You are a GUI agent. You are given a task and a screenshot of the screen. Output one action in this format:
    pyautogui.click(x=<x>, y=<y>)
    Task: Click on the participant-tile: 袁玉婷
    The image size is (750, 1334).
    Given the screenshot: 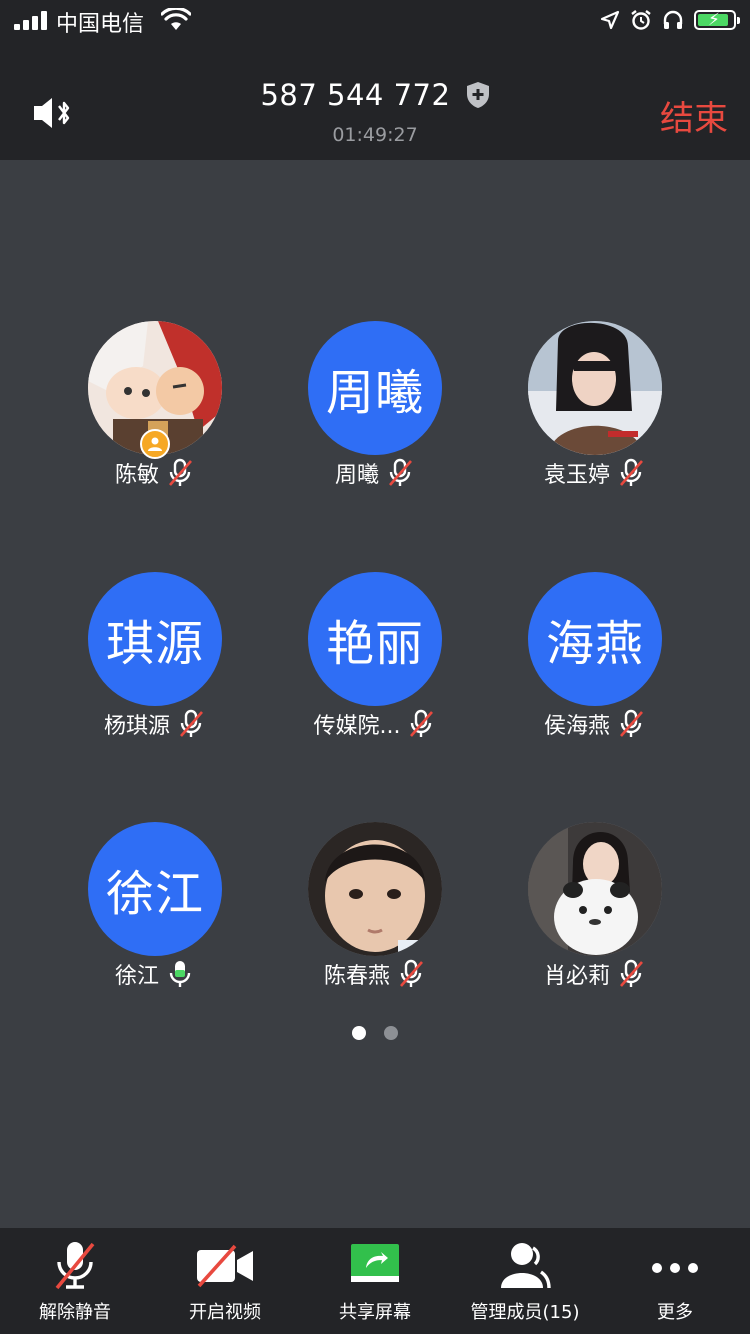 What is the action you would take?
    pyautogui.click(x=594, y=411)
    